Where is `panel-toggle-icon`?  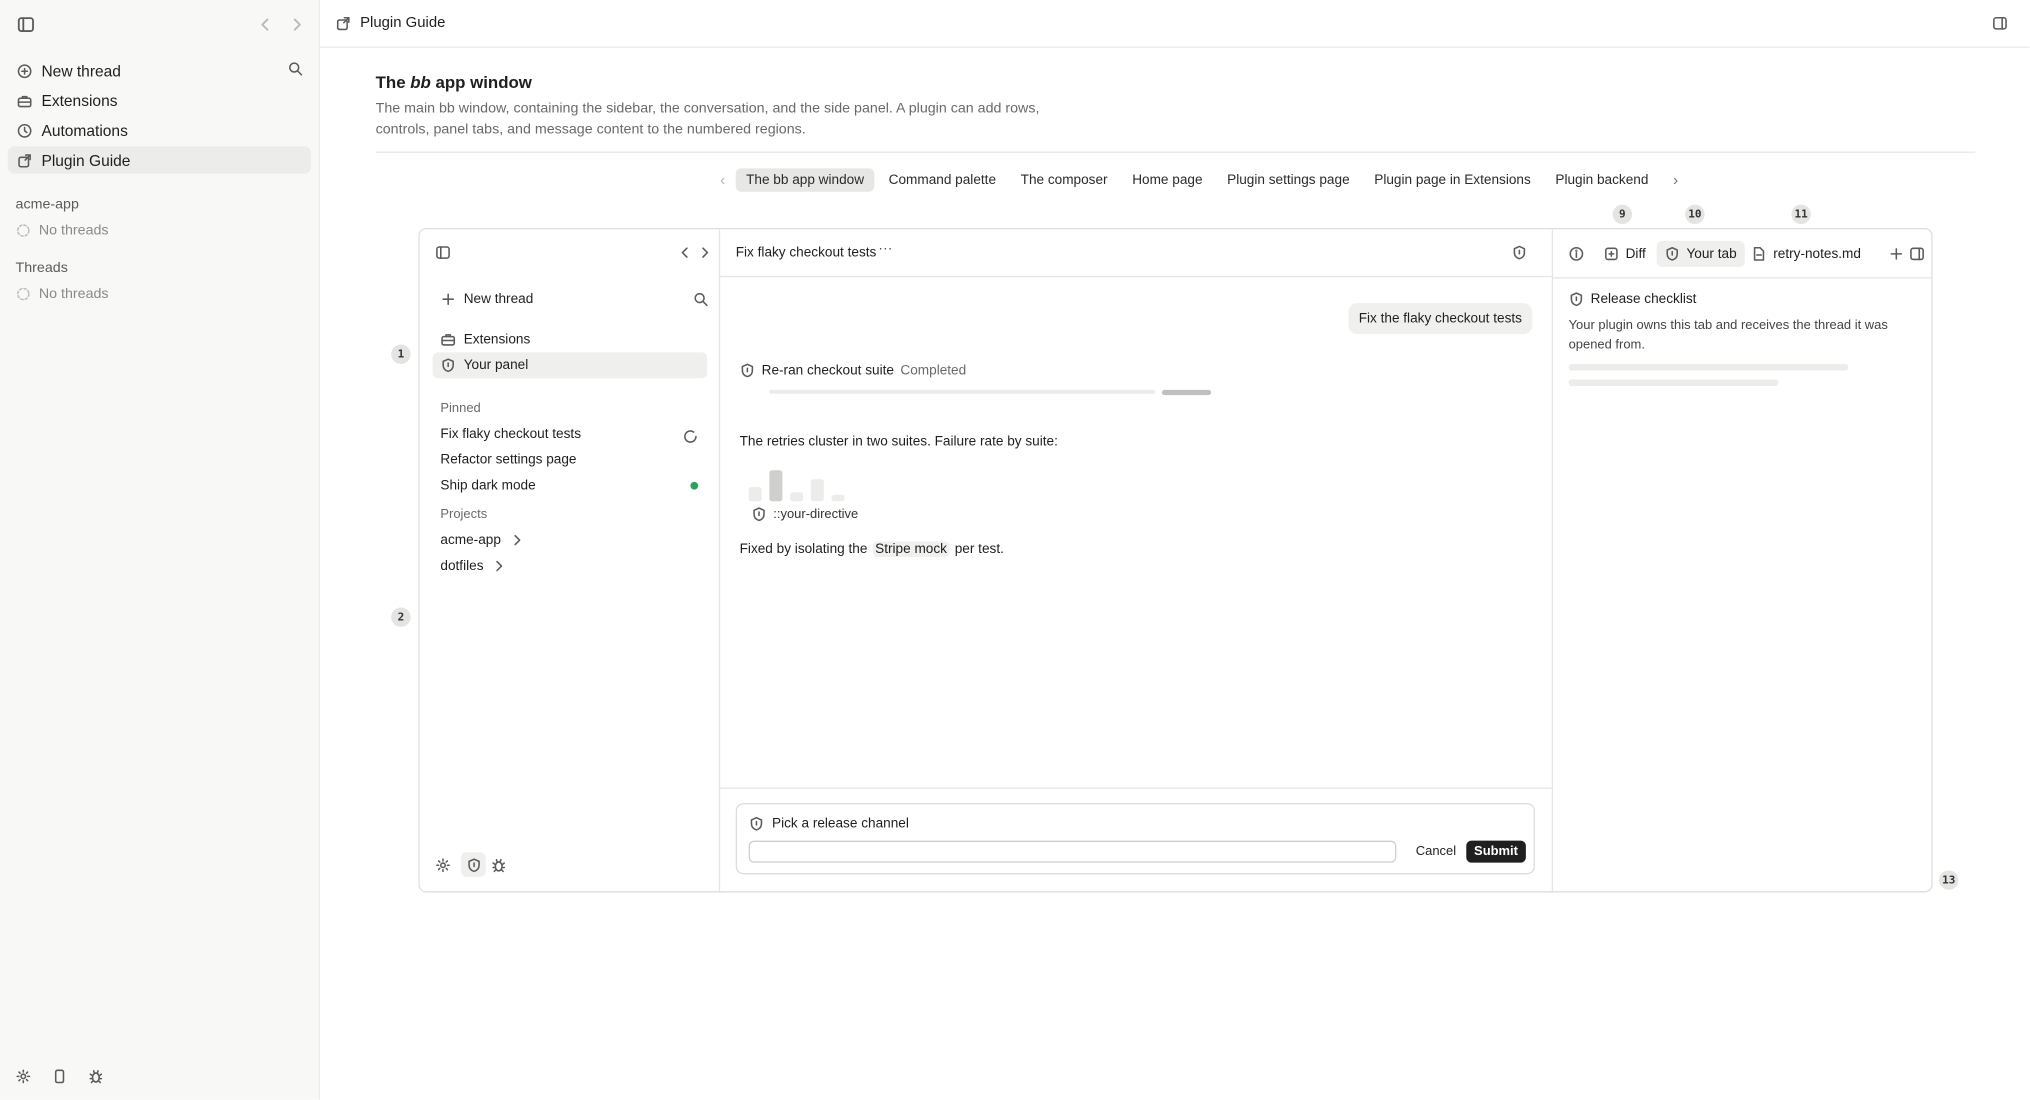 panel-toggle-icon is located at coordinates (2000, 24).